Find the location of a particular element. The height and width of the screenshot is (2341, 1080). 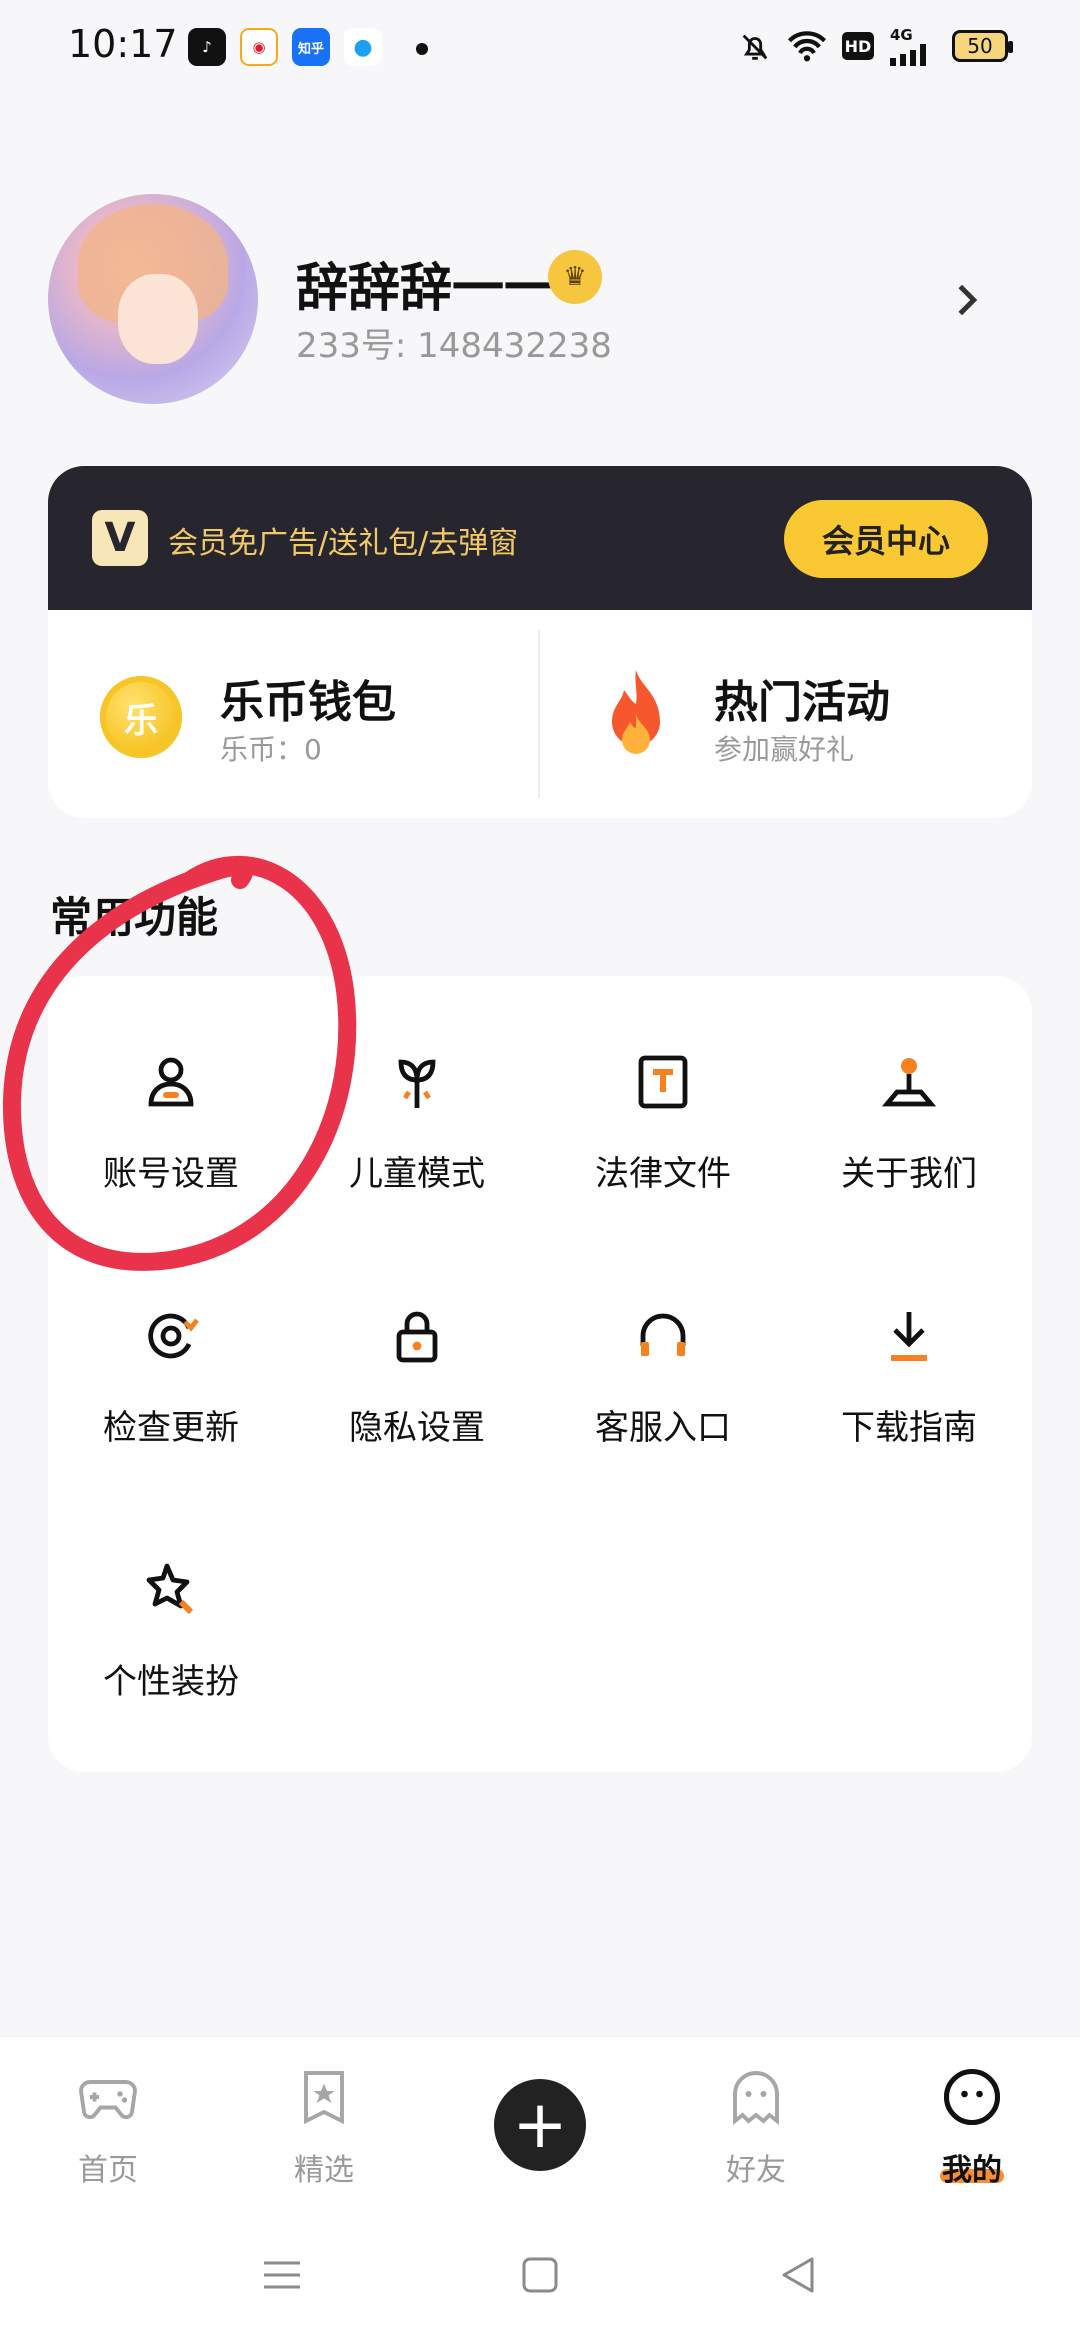

vip-logo-icon: V is located at coordinates (120, 538).